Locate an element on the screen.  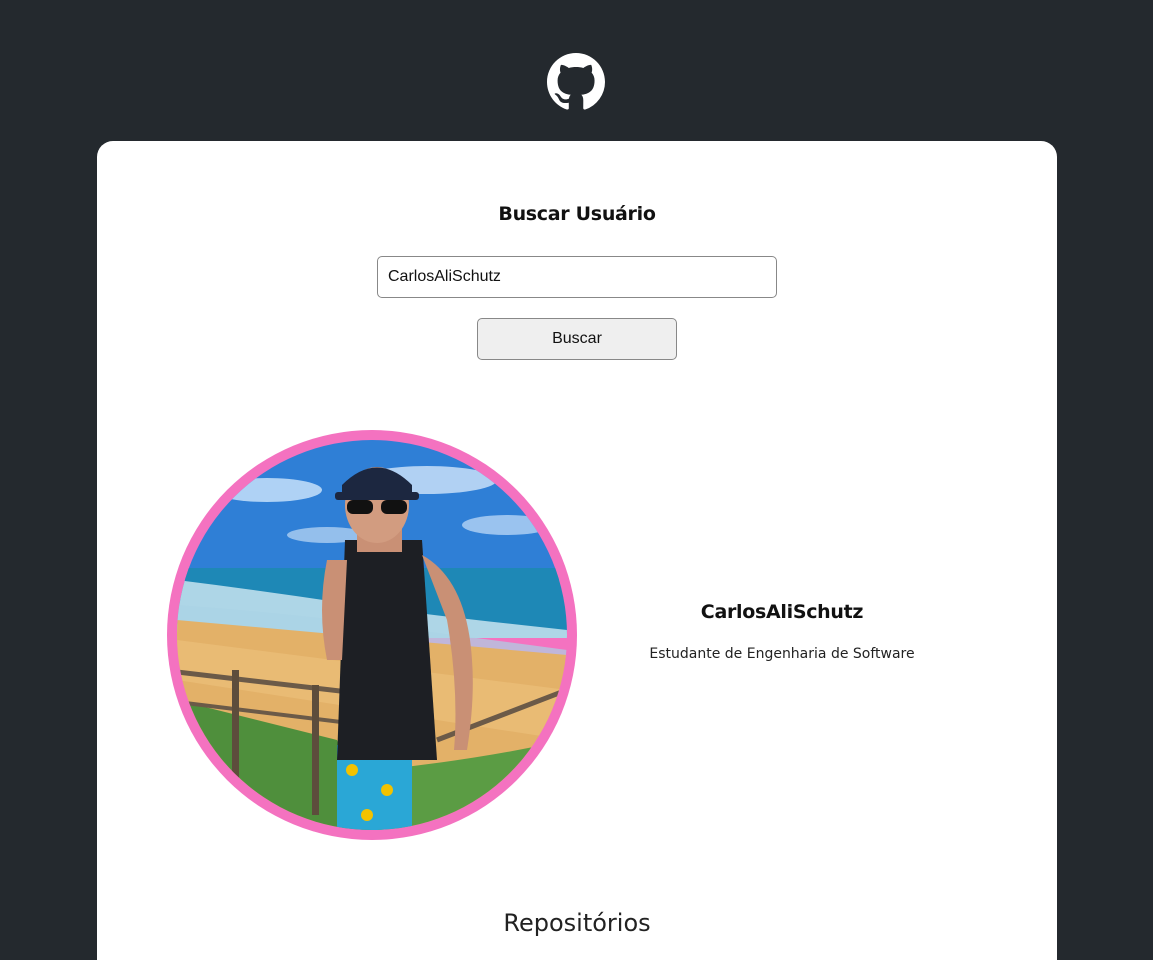
username-search-input is located at coordinates (577, 277).